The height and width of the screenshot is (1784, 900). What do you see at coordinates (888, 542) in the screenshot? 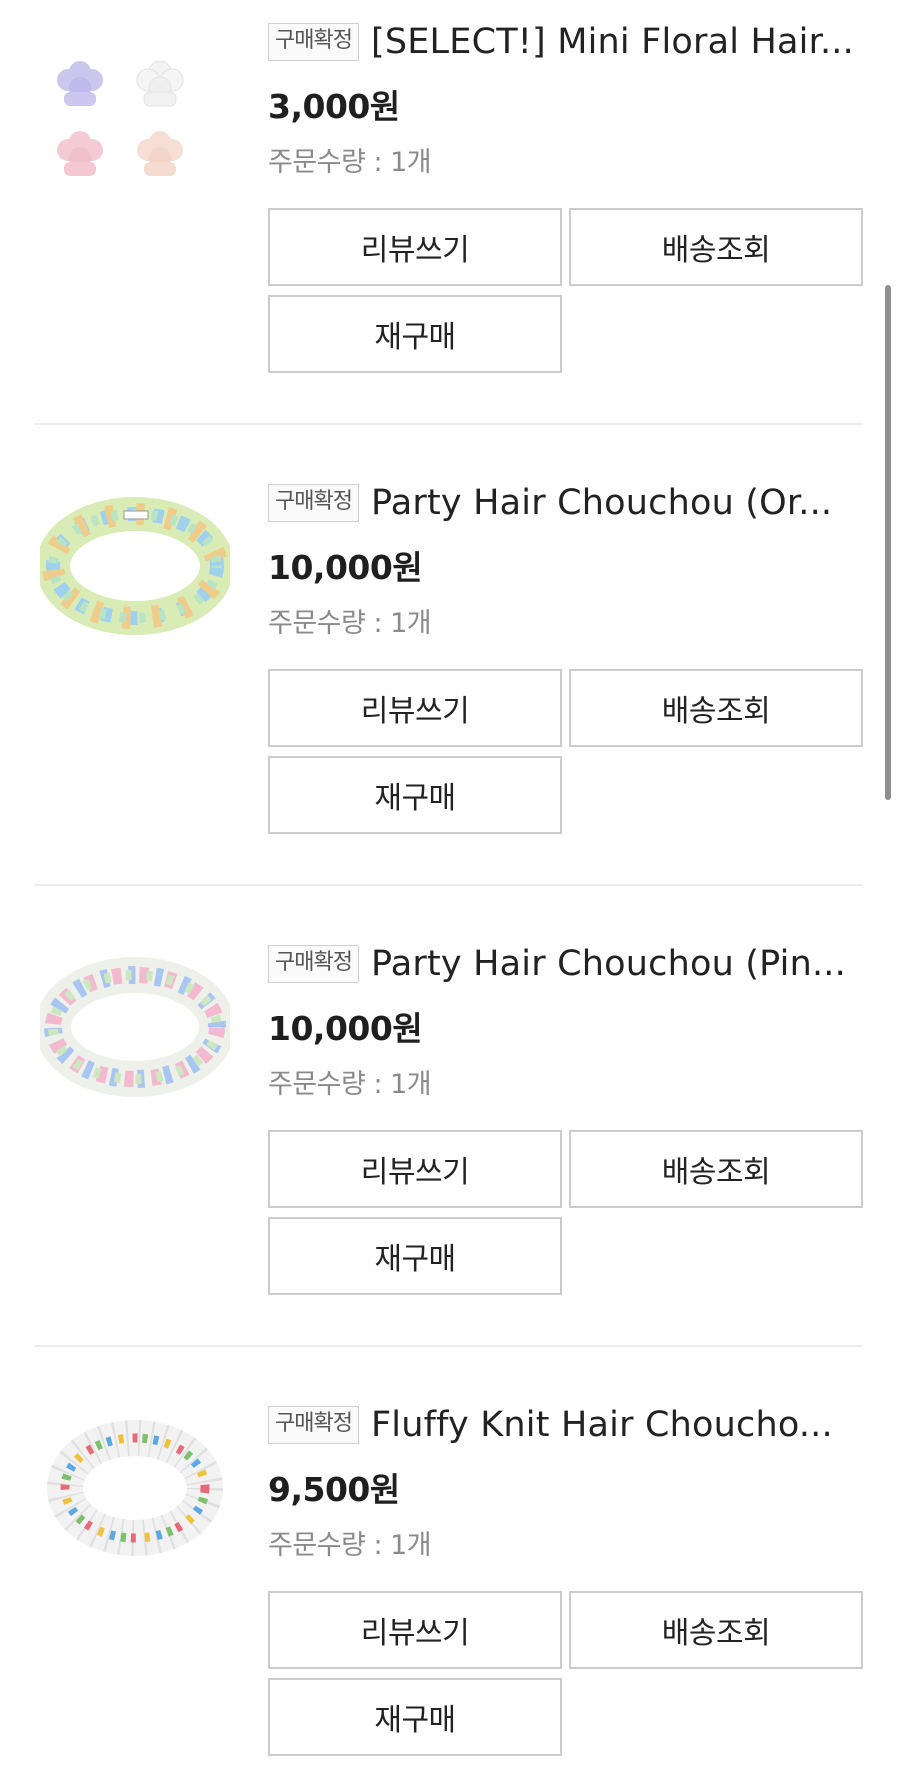
I see `scrollbar` at bounding box center [888, 542].